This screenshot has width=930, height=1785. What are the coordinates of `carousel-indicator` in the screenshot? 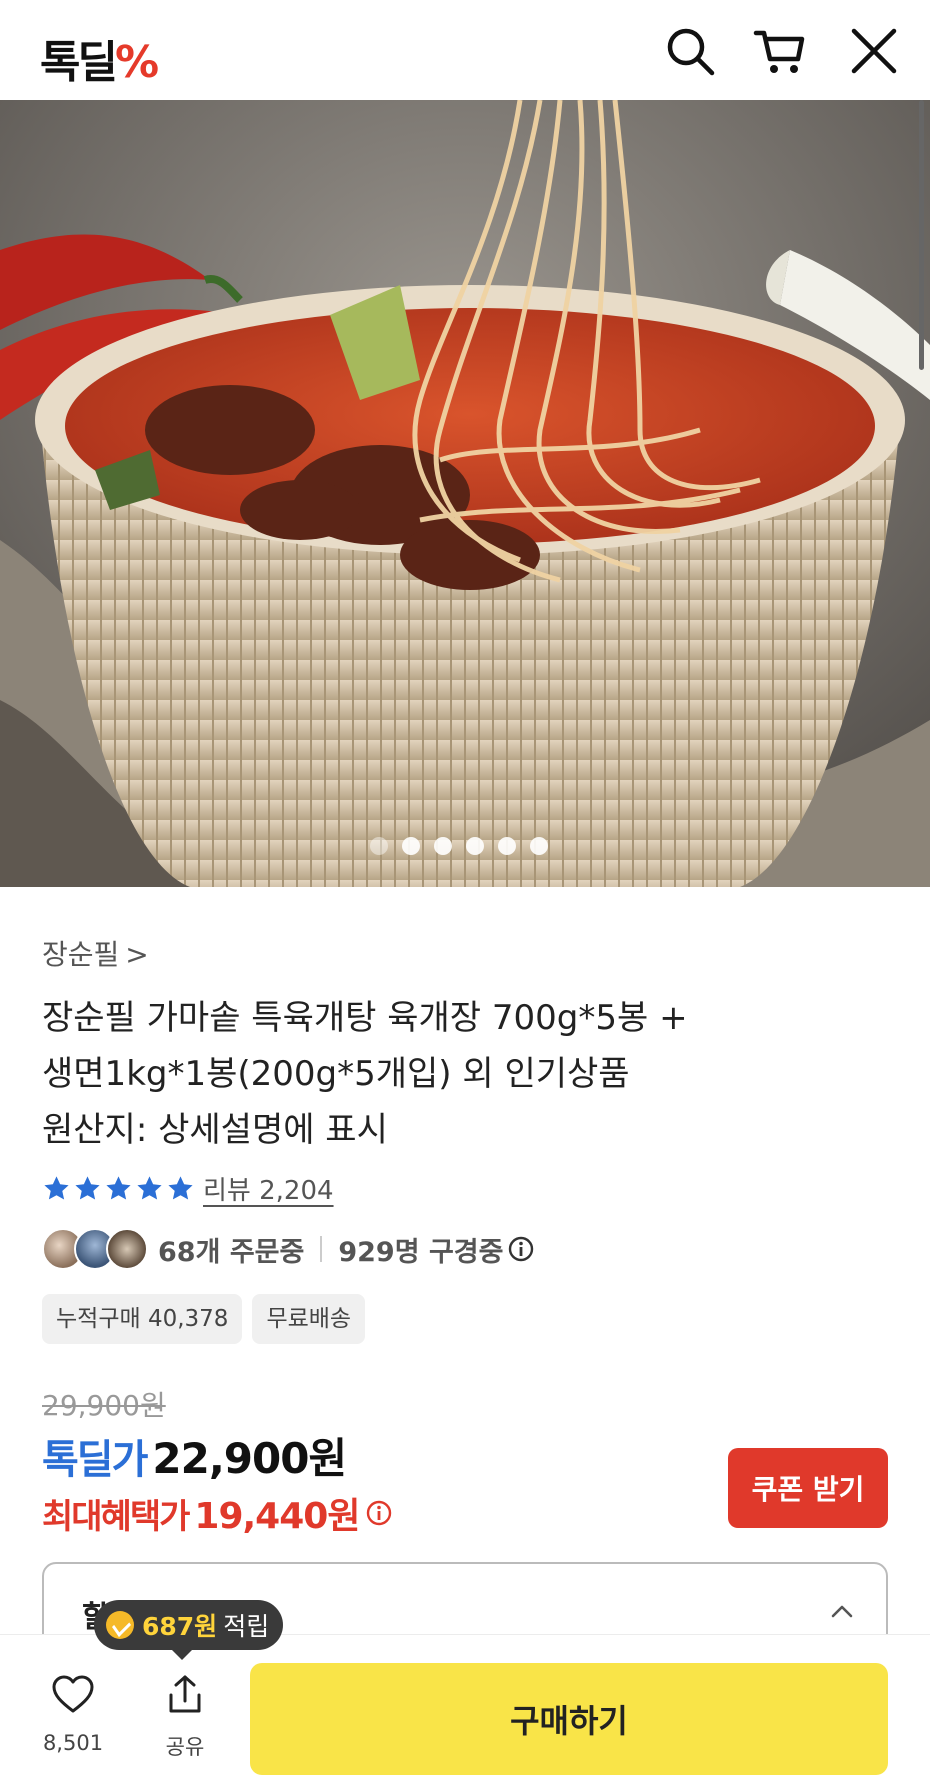 It's located at (459, 846).